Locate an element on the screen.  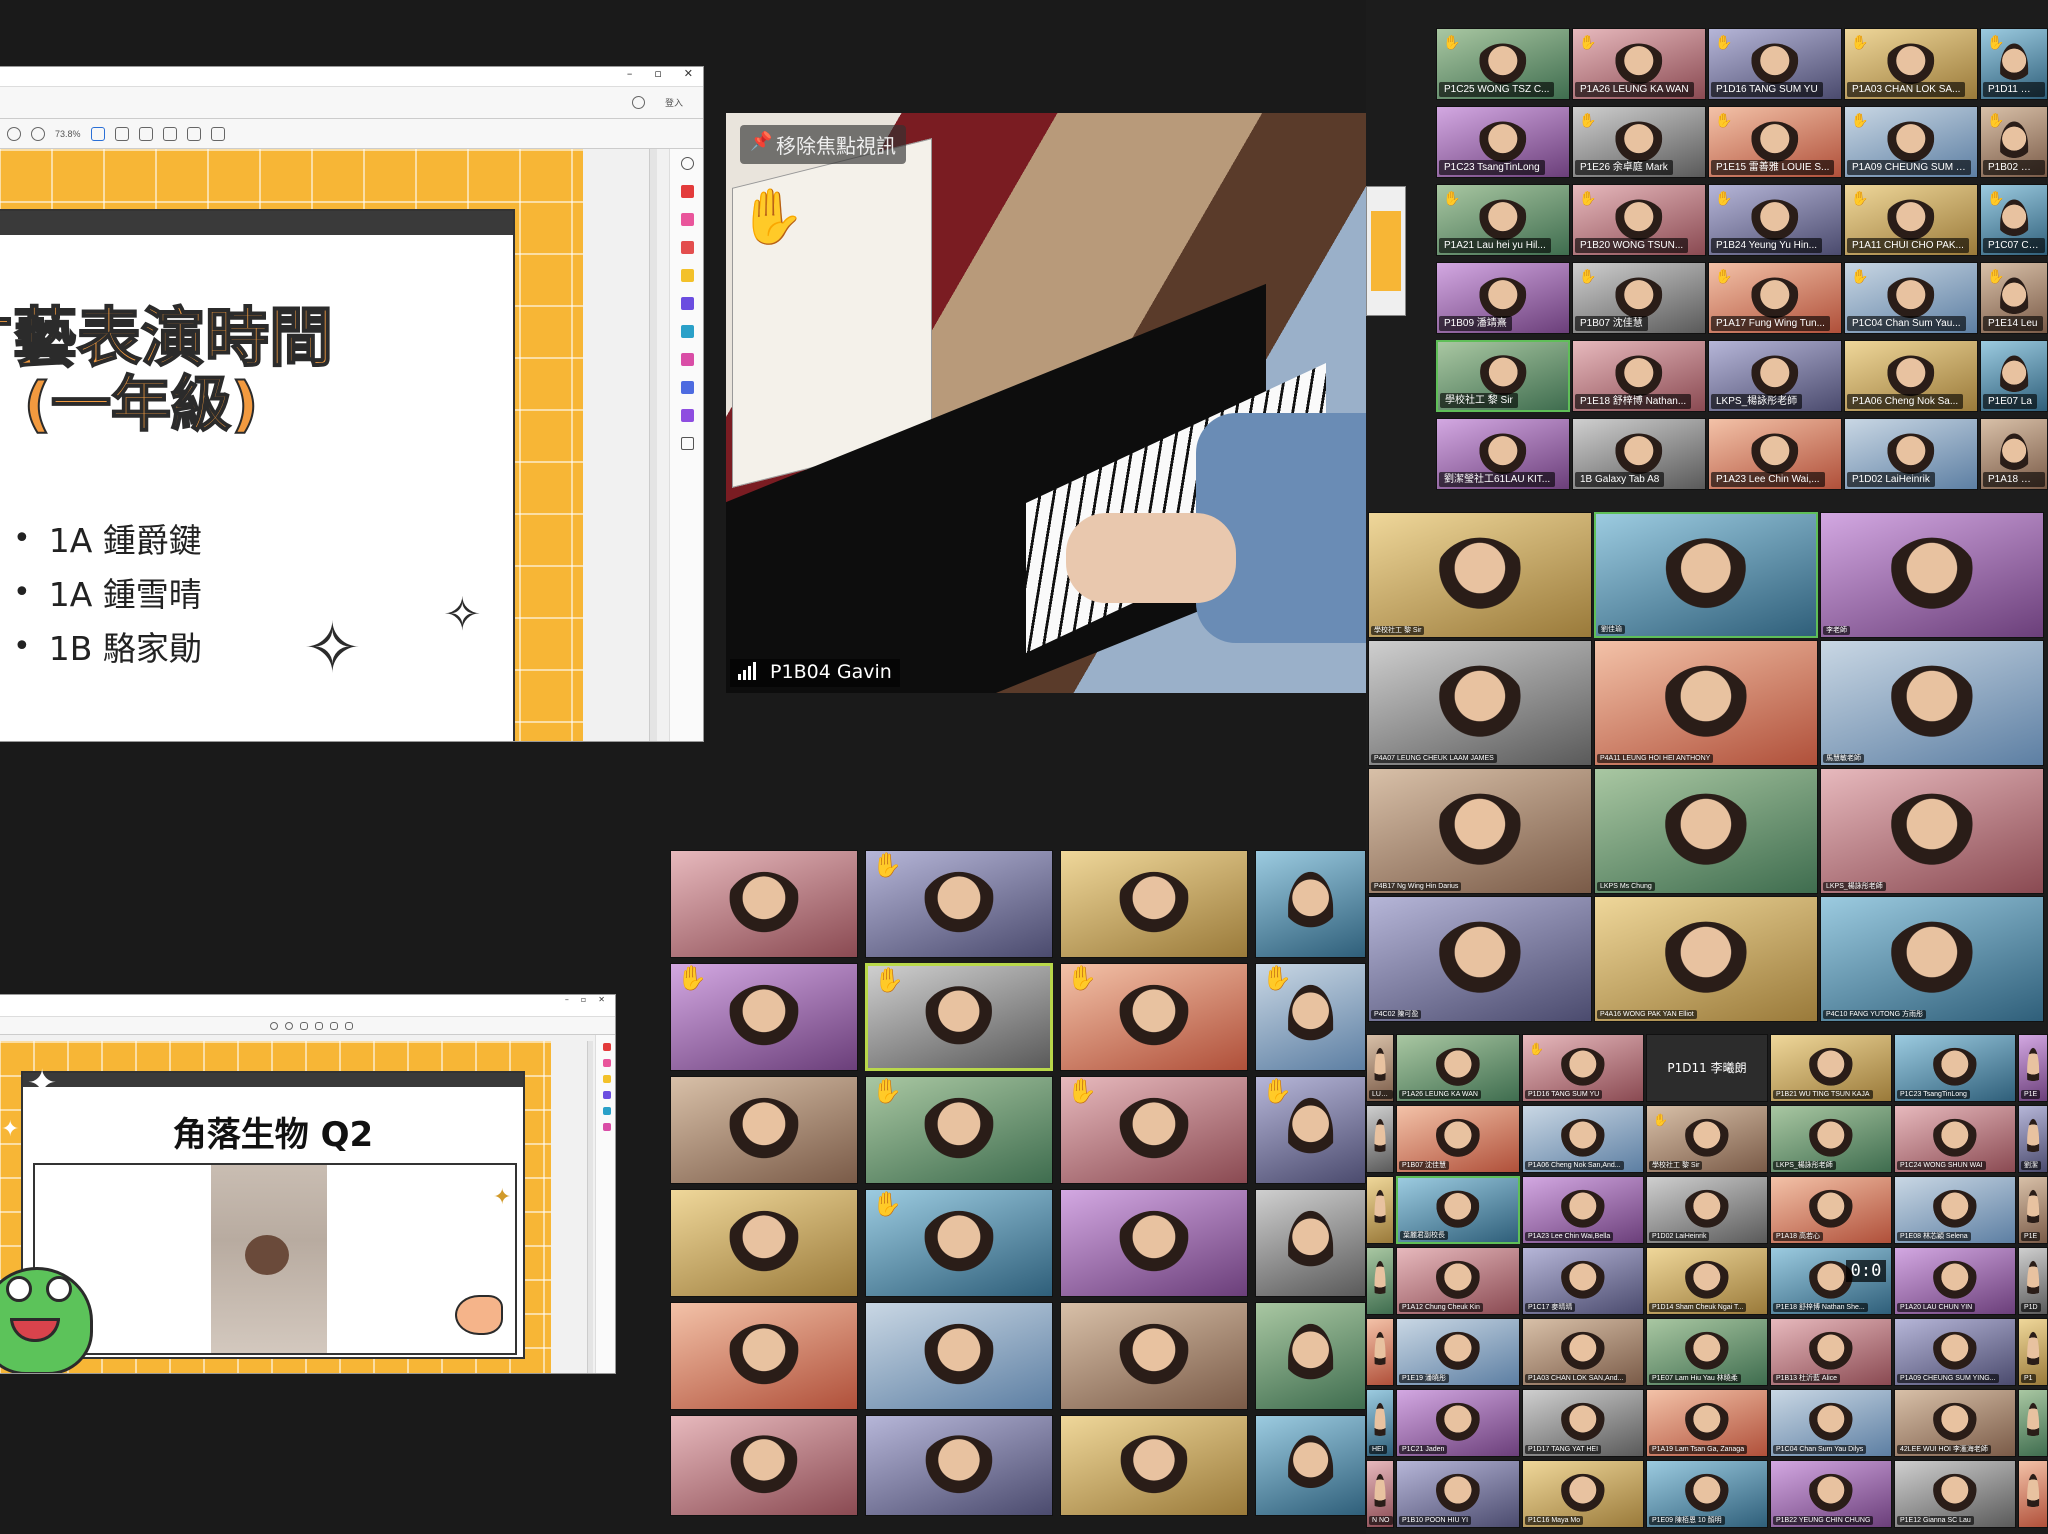
rail-icon-d is located at coordinates (606, 1095).